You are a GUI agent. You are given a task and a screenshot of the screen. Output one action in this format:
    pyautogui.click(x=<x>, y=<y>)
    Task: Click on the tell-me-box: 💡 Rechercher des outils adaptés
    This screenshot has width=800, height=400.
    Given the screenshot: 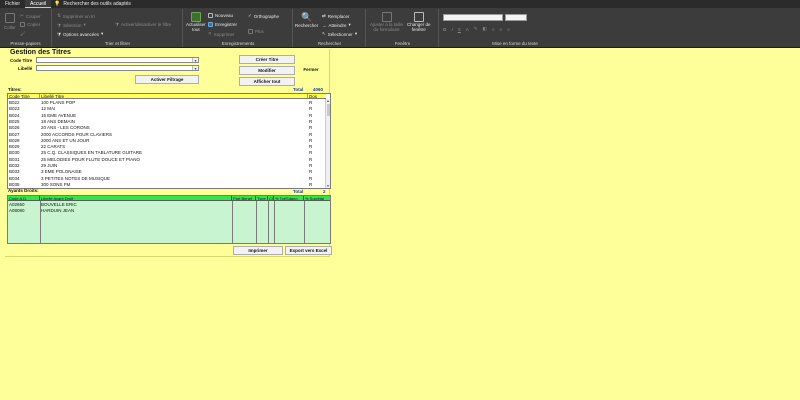 What is the action you would take?
    pyautogui.click(x=92, y=4)
    